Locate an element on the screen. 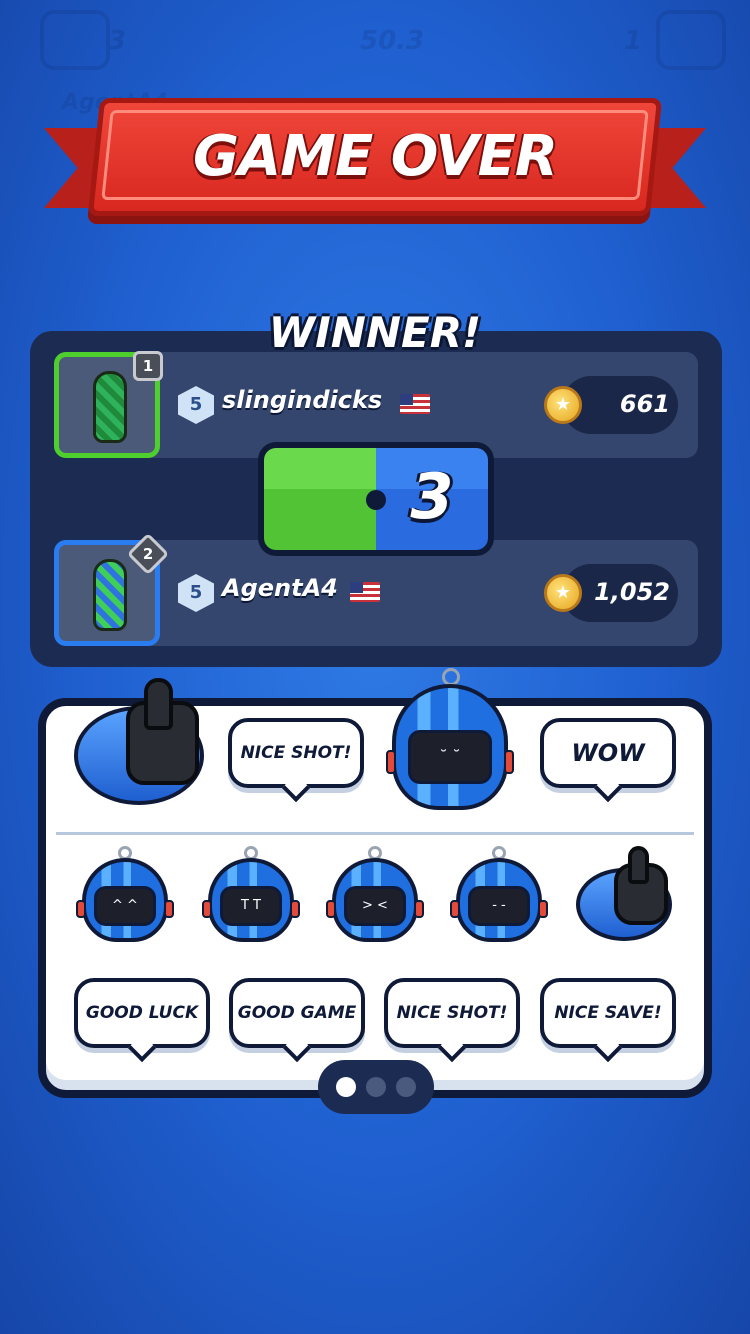 The image size is (750, 1334). speech-nice-shot-button: NICE SHOT! is located at coordinates (296, 753).